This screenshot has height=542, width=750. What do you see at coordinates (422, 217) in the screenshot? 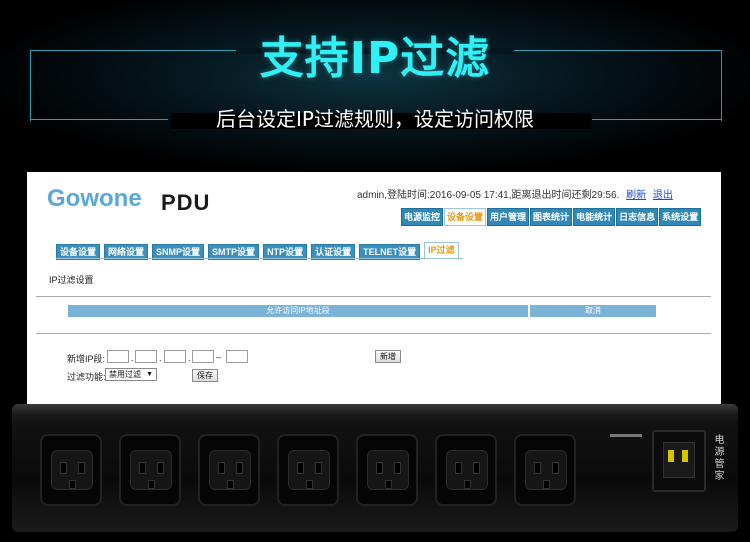
I see `nav-power-monitor: 电源监控` at bounding box center [422, 217].